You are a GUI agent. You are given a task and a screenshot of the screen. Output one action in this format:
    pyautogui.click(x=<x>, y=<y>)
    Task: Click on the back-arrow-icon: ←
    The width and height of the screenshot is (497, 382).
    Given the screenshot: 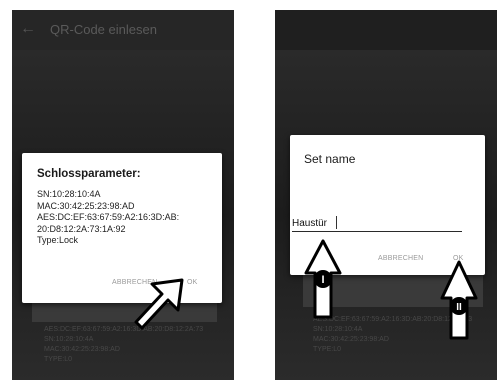 What is the action you would take?
    pyautogui.click(x=28, y=29)
    